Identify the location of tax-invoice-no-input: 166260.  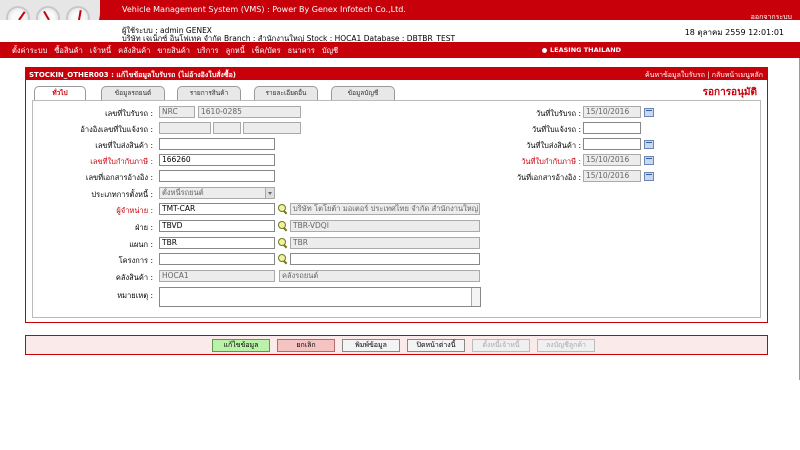
(217, 160).